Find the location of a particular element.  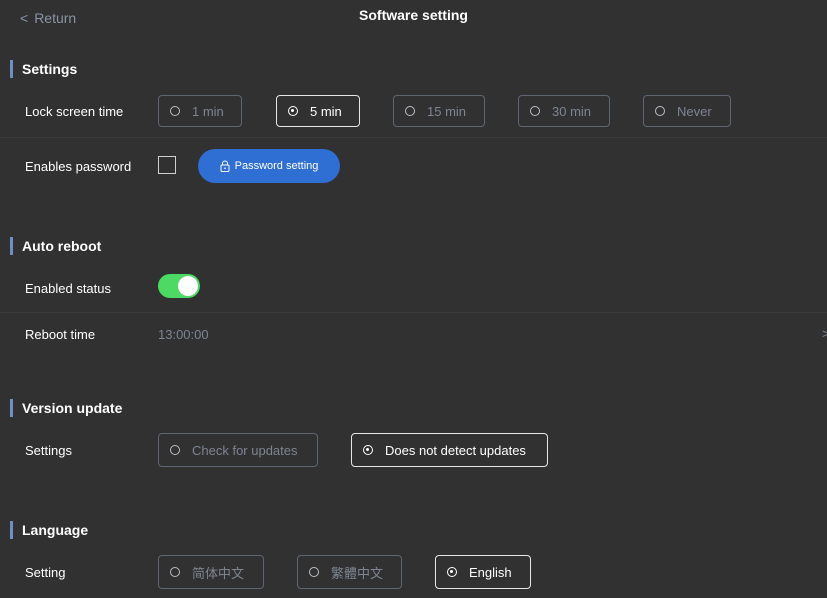

lock-option-never: Never is located at coordinates (687, 111).